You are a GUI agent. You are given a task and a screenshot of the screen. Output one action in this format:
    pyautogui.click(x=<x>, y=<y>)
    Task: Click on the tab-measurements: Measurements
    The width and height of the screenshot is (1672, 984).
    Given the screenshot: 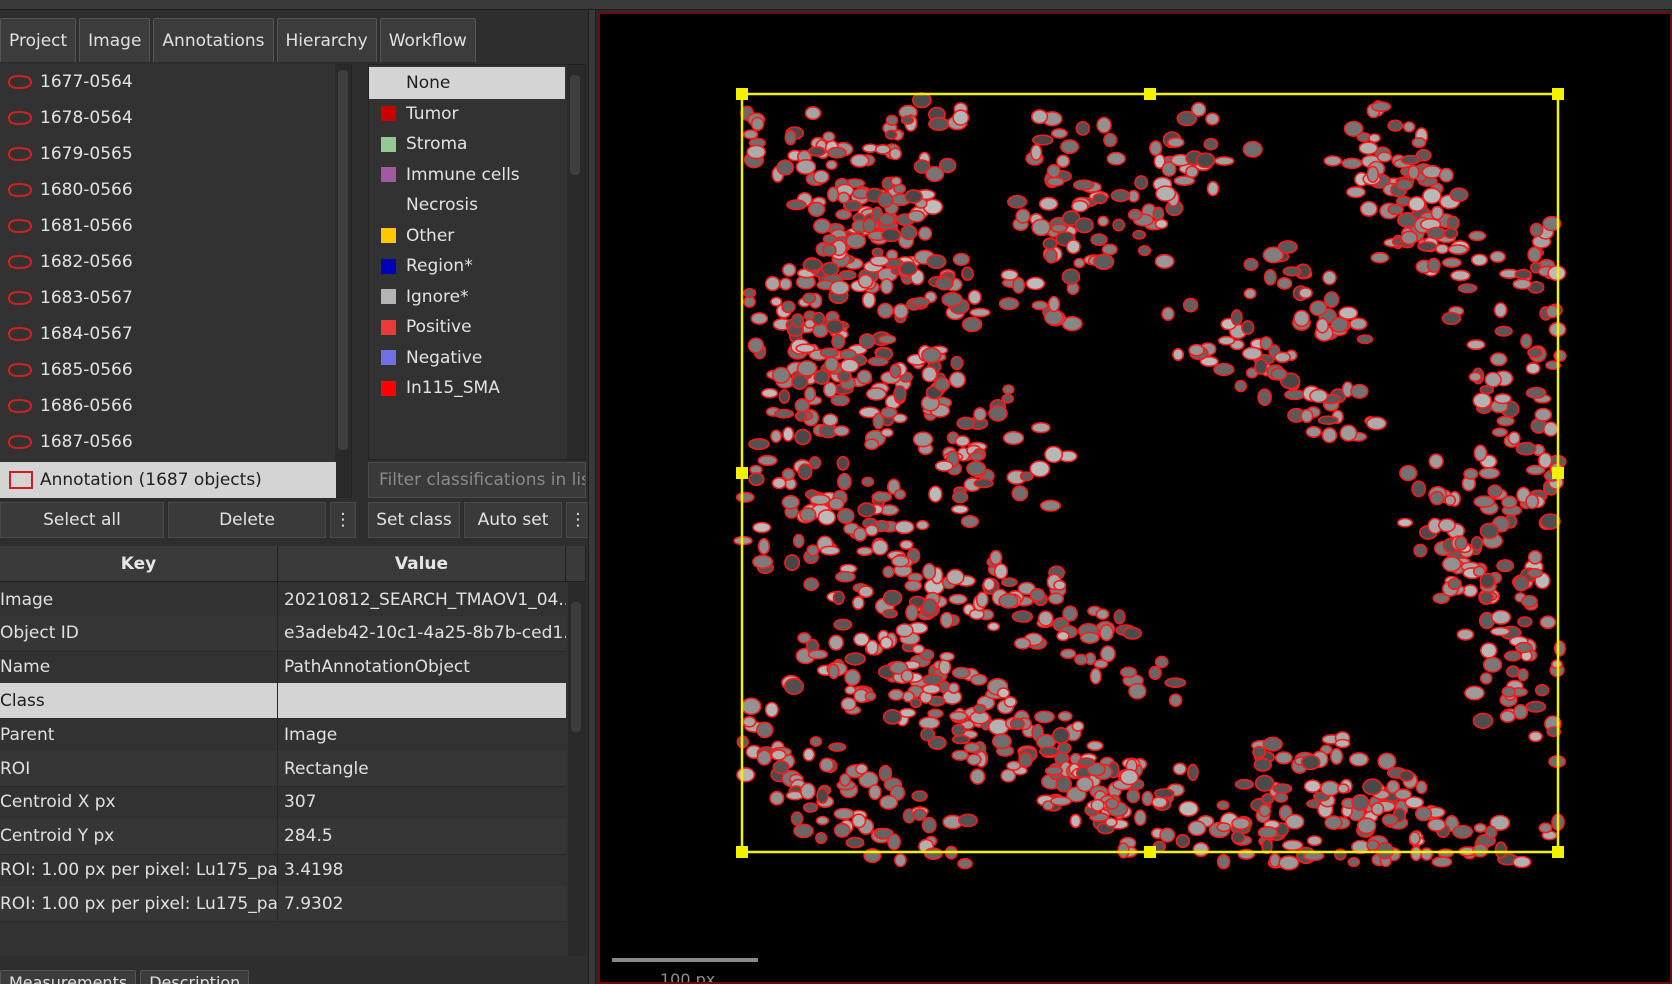 What is the action you would take?
    pyautogui.click(x=68, y=977)
    